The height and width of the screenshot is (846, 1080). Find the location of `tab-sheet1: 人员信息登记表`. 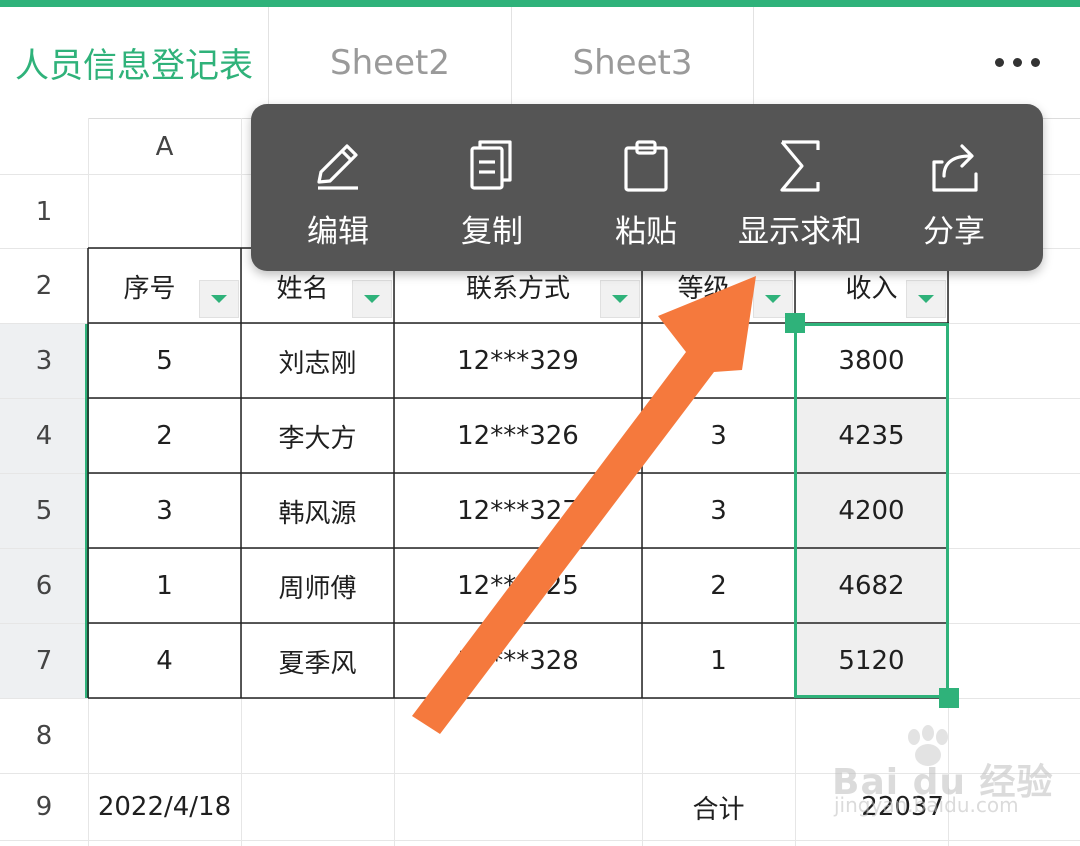

tab-sheet1: 人员信息登记表 is located at coordinates (134, 62).